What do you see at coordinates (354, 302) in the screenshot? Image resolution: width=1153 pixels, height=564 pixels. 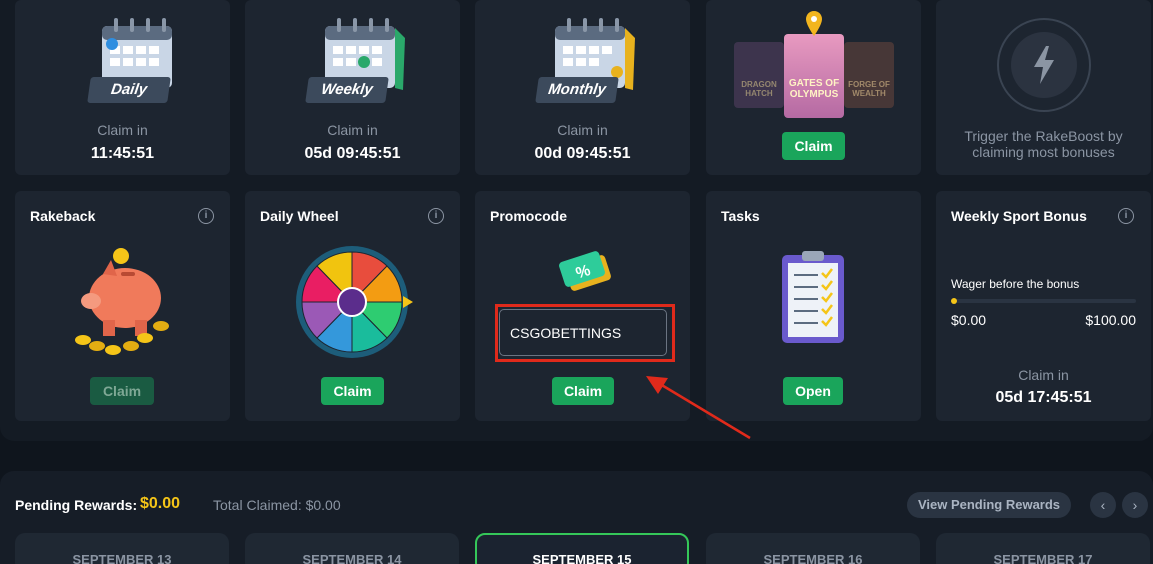 I see `prize-wheel-icon` at bounding box center [354, 302].